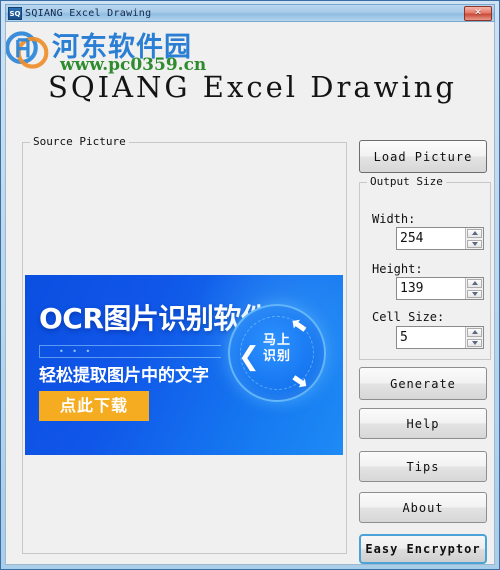  I want to click on cell-size-label: Cell Size:, so click(408, 317).